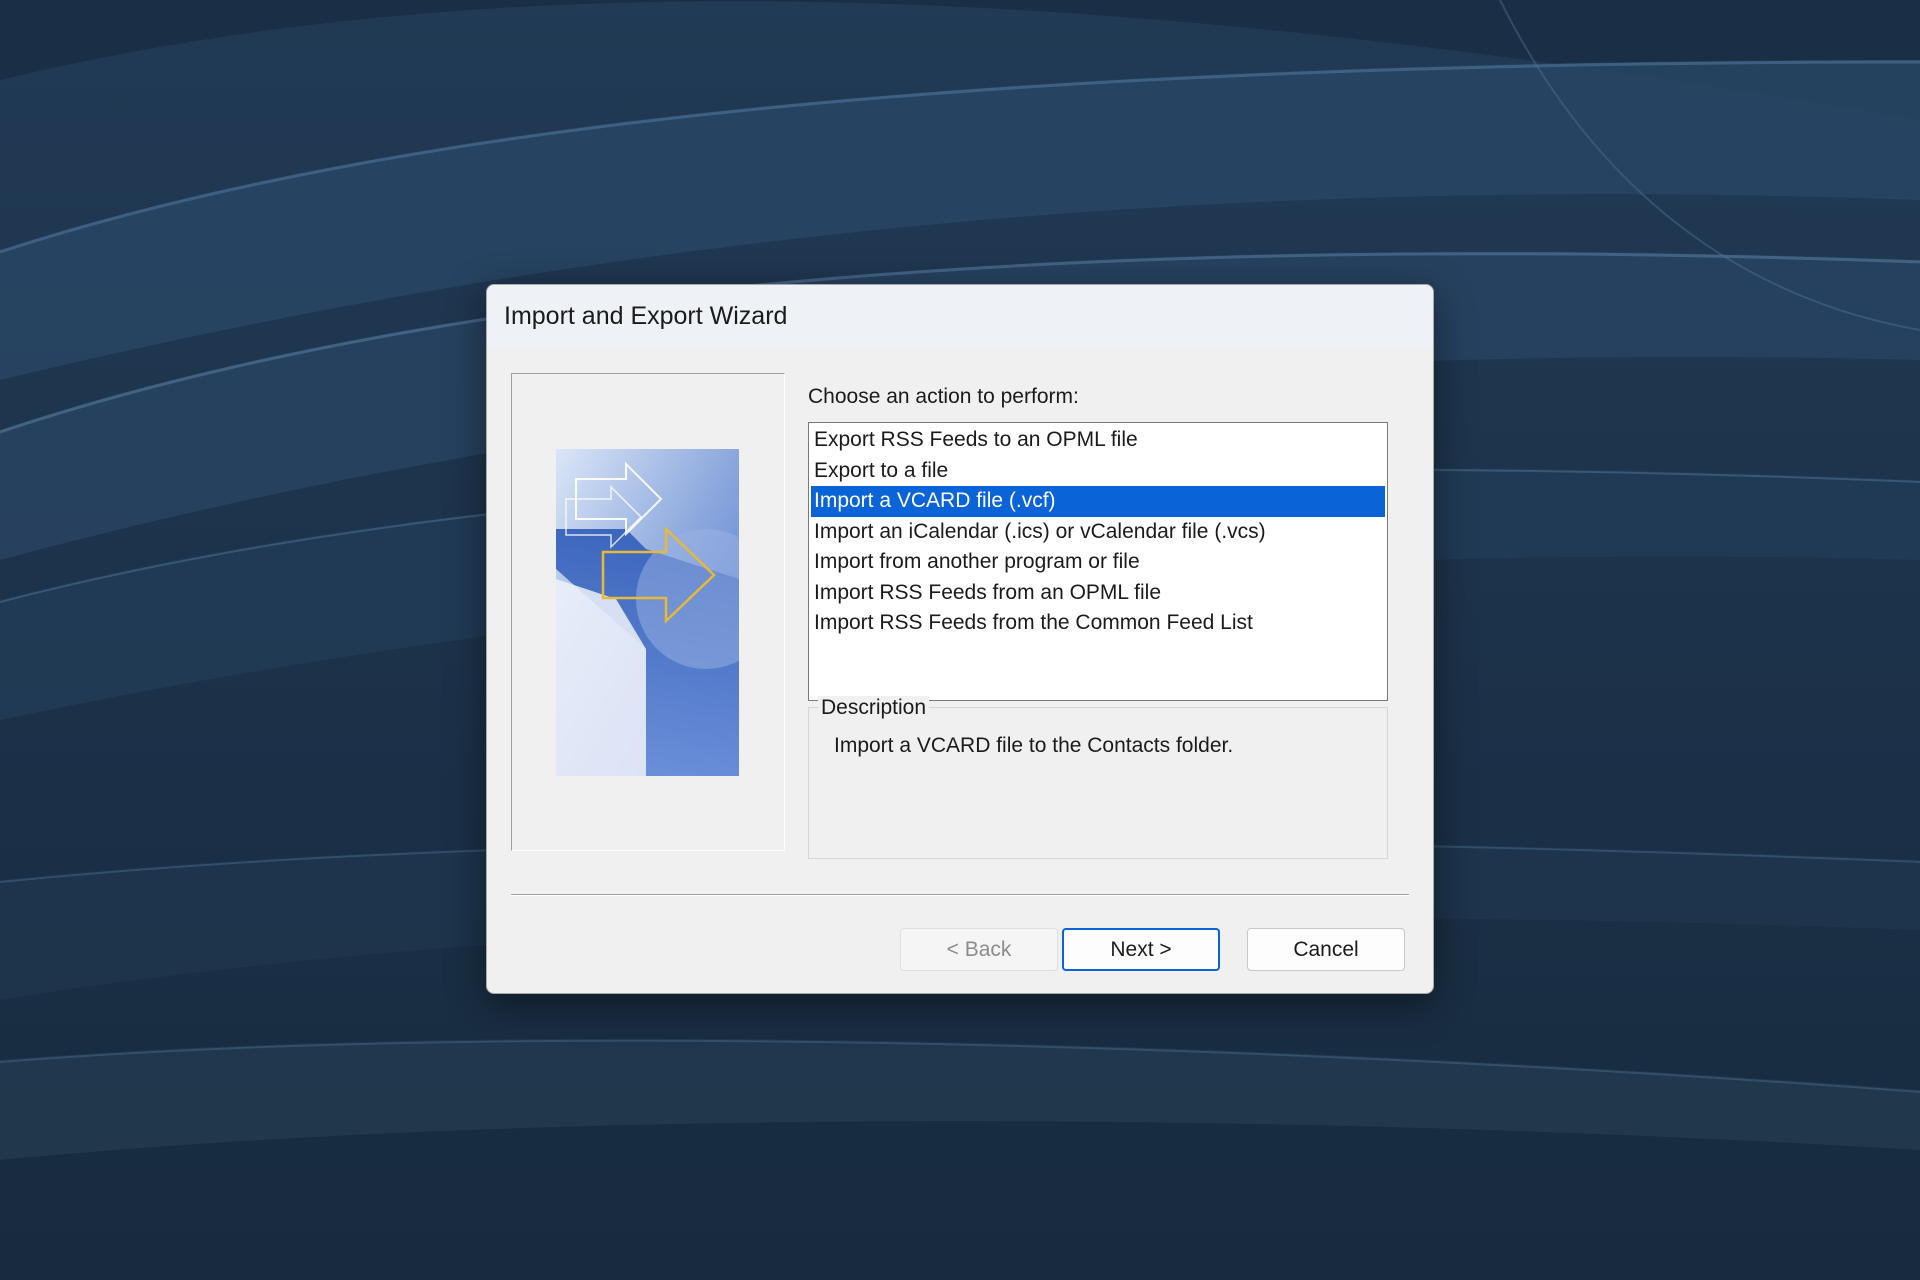 Image resolution: width=1920 pixels, height=1280 pixels. Describe the element at coordinates (1326, 949) in the screenshot. I see `cancel-button: Cancel` at that location.